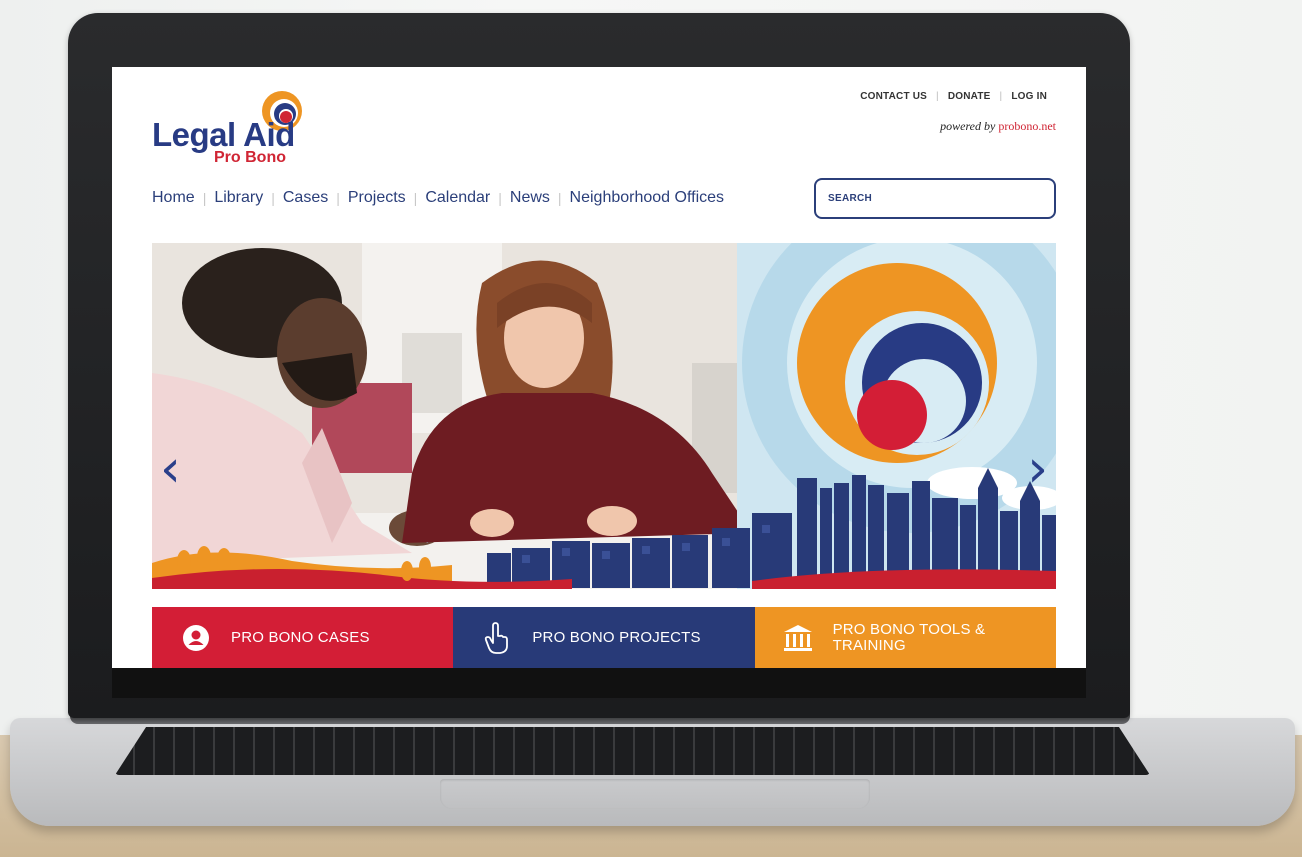 This screenshot has height=857, width=1302. I want to click on pointer-hand-icon, so click(497, 638).